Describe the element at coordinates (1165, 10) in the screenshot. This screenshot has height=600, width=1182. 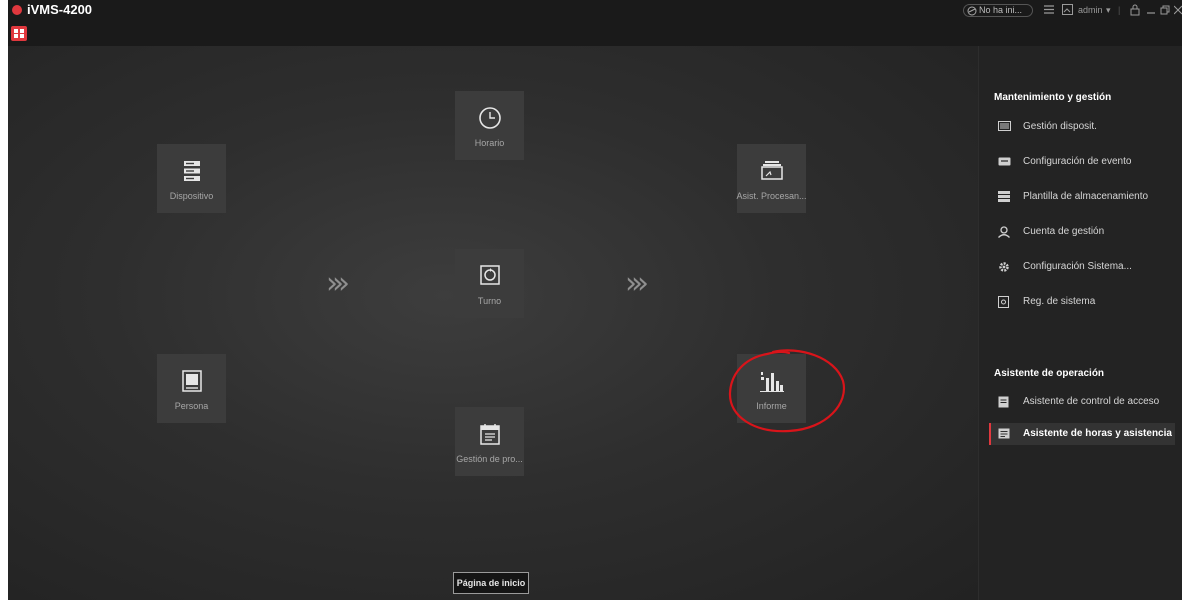
I see `restore-icon` at that location.